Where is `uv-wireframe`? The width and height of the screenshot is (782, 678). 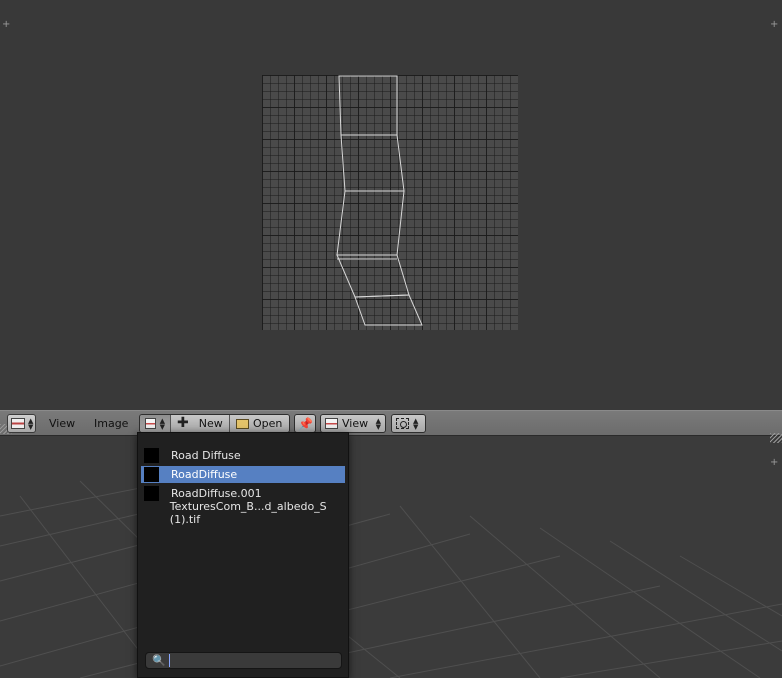 uv-wireframe is located at coordinates (390, 202).